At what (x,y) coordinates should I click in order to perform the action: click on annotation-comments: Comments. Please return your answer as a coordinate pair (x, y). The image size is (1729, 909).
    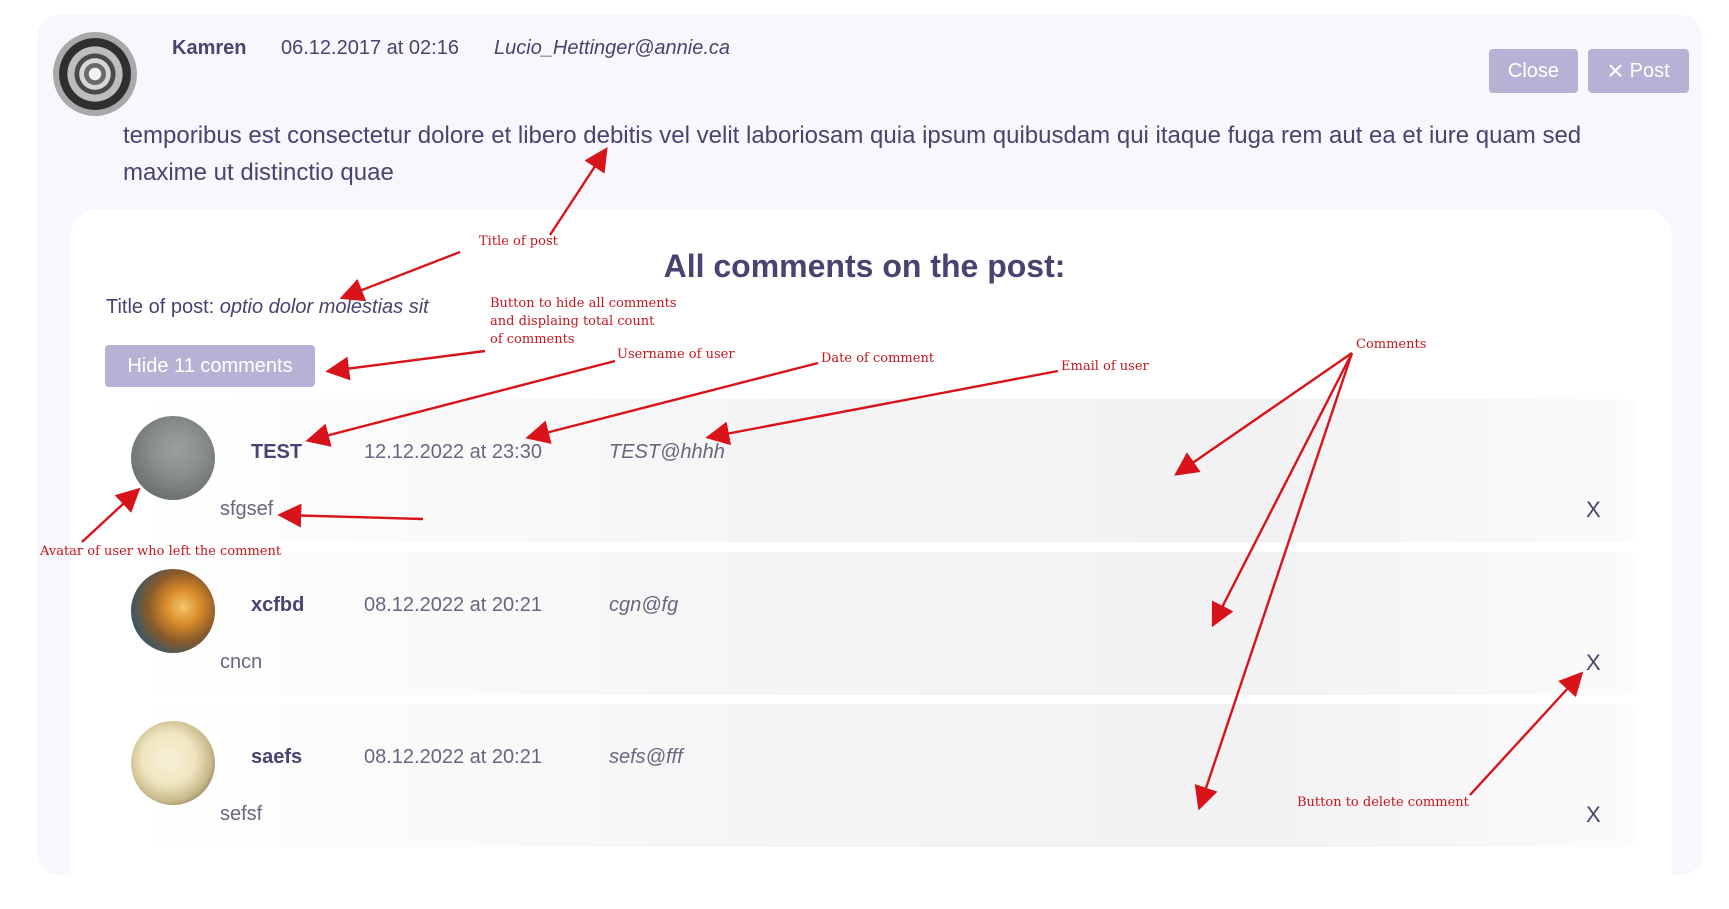
    Looking at the image, I should click on (1391, 344).